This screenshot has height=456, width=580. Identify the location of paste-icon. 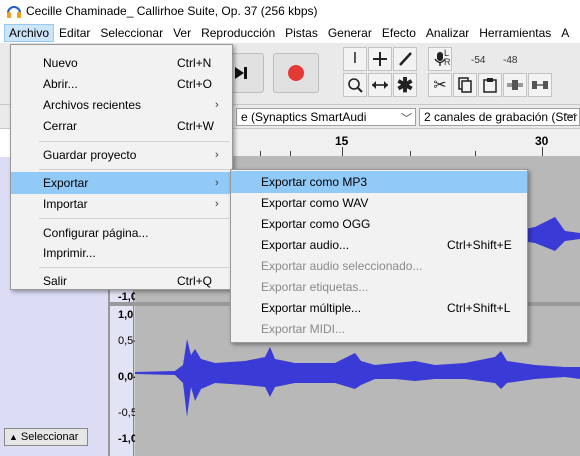
(490, 85).